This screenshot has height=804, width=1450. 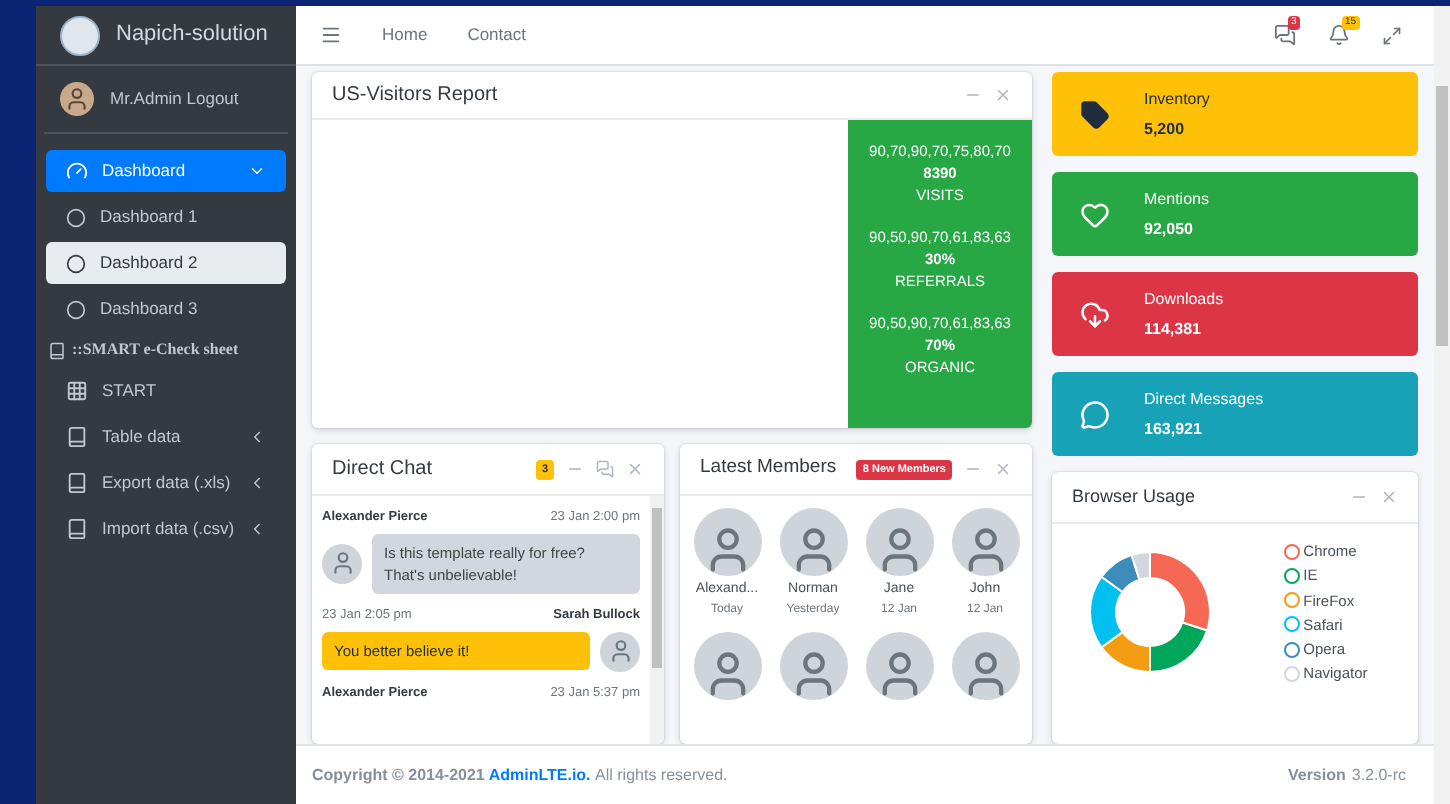 I want to click on brand-name: Napich-solution, so click(x=192, y=35).